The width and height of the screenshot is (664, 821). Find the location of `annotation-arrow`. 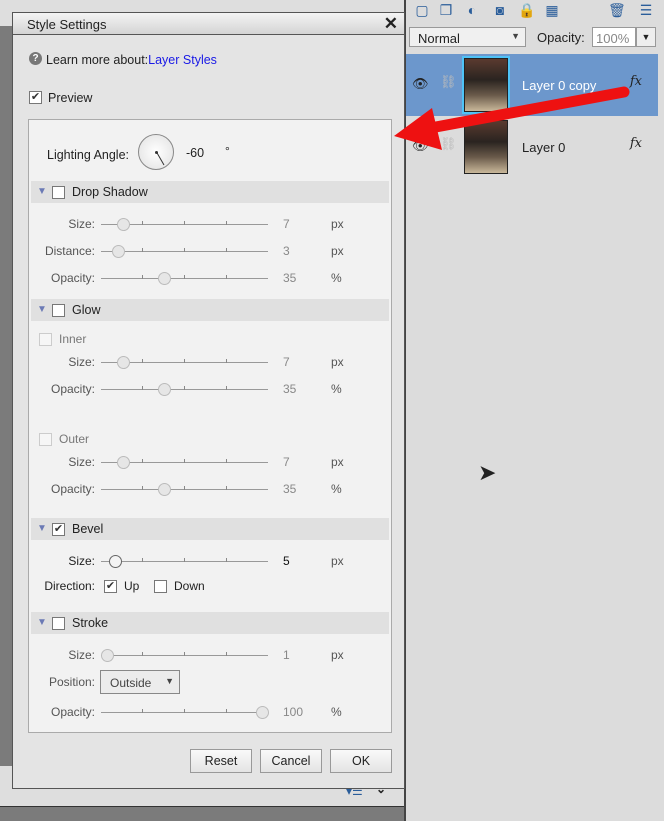

annotation-arrow is located at coordinates (512, 118).